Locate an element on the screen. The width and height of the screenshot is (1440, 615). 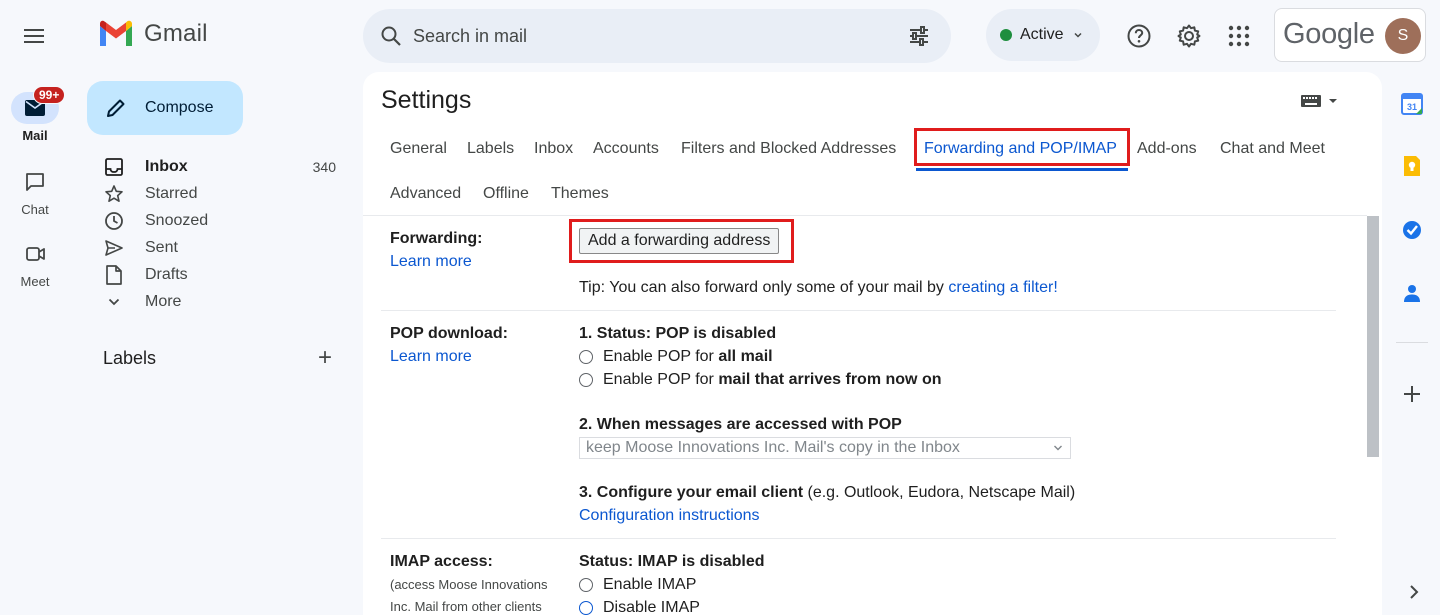
status-selector: Active is located at coordinates (1043, 35).